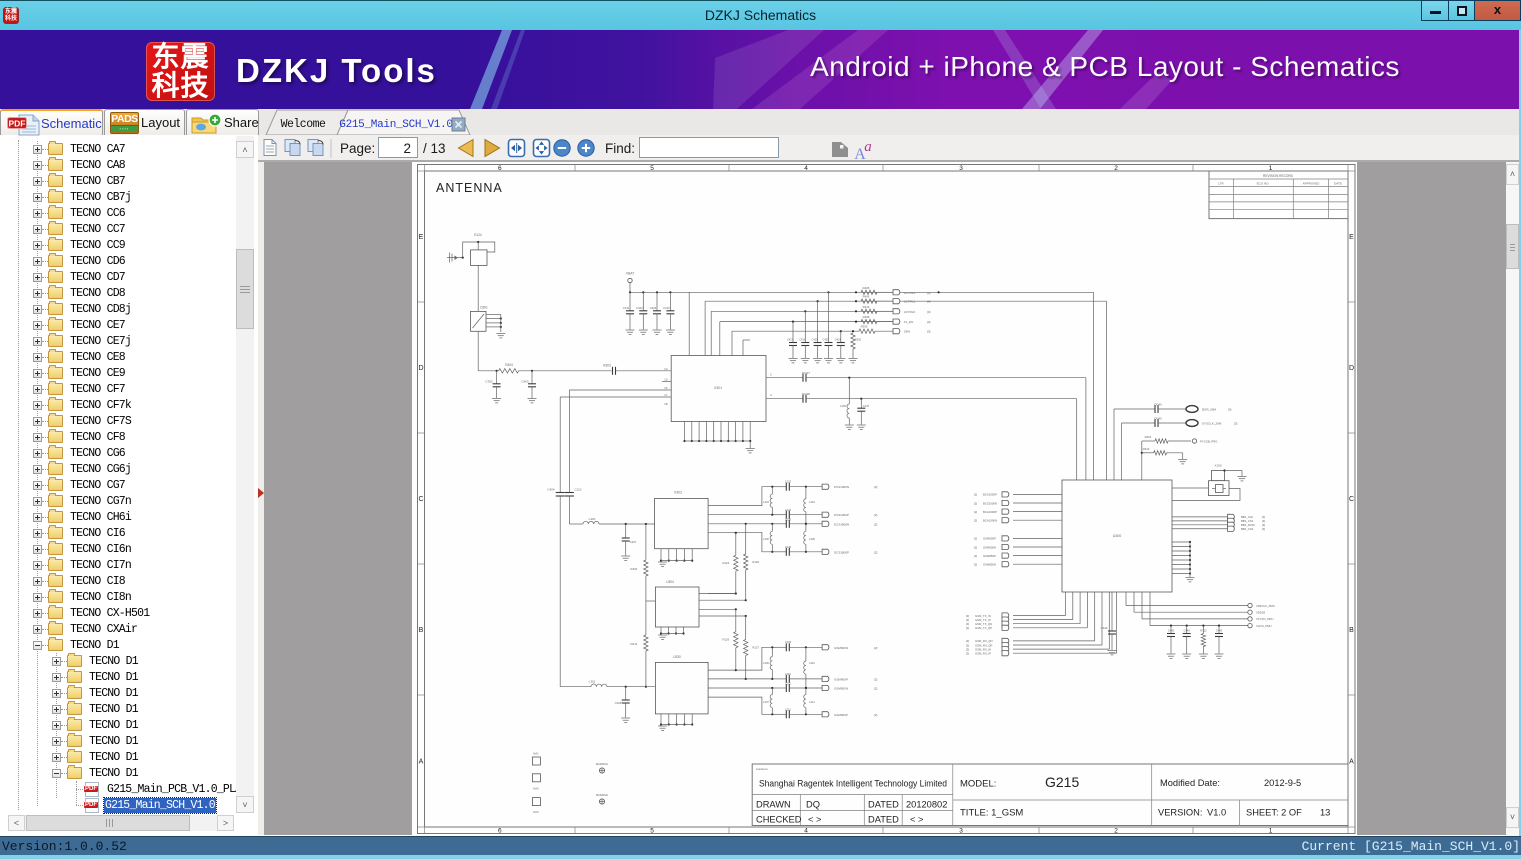 This screenshot has width=1521, height=859. What do you see at coordinates (666, 388) in the screenshot?
I see `svg-text: 16` at bounding box center [666, 388].